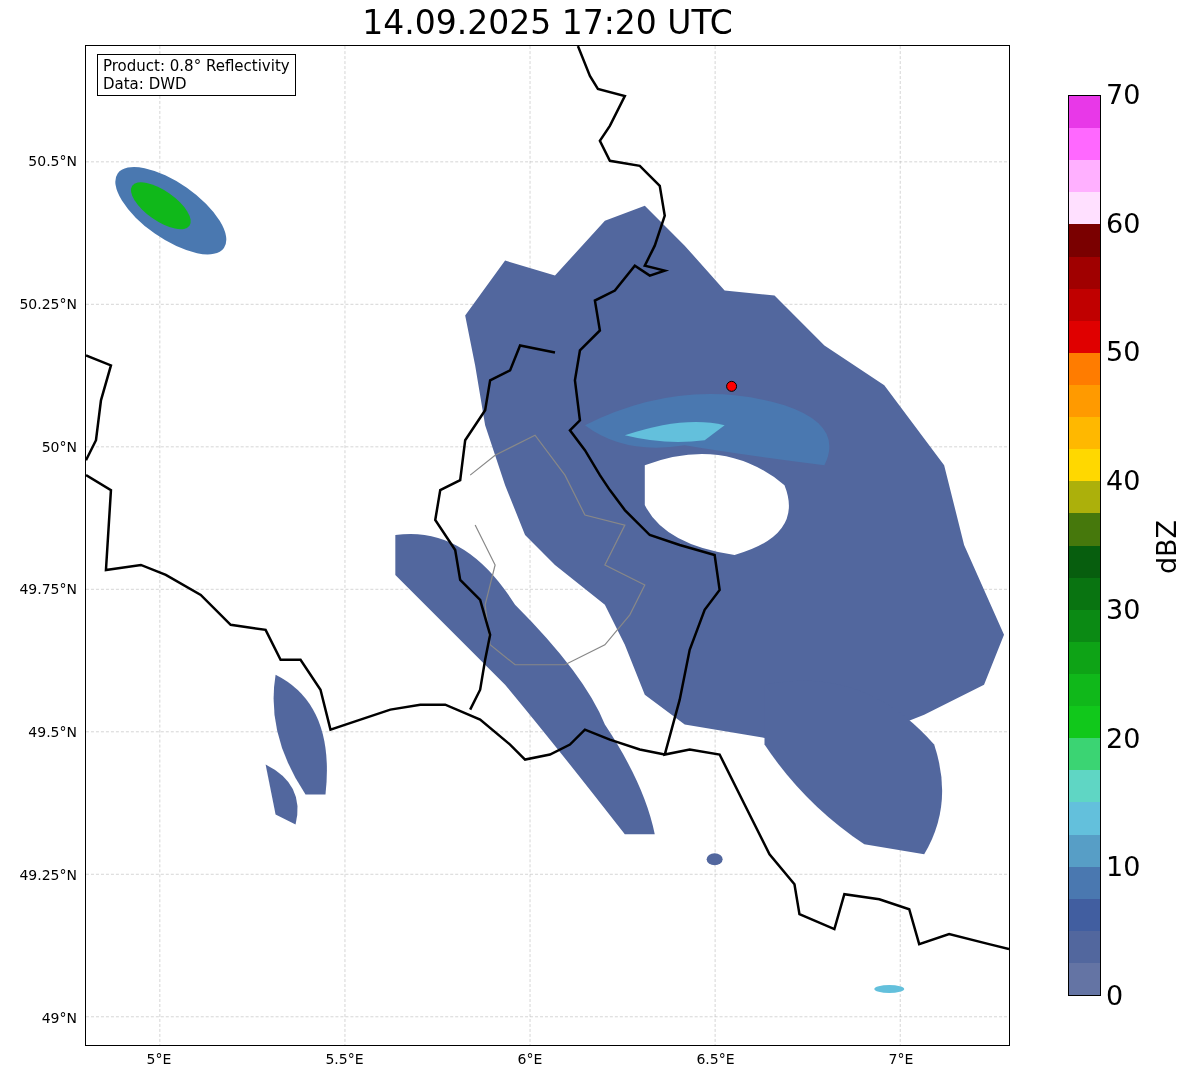 This screenshot has width=1202, height=1081. Describe the element at coordinates (48, 303) in the screenshot. I see `latitude-label: 50.25°N` at that location.